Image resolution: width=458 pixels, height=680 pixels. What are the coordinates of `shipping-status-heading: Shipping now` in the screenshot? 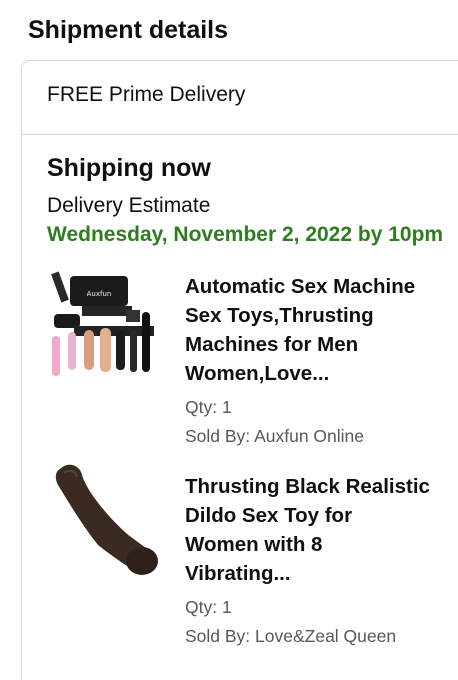 It's located at (129, 168).